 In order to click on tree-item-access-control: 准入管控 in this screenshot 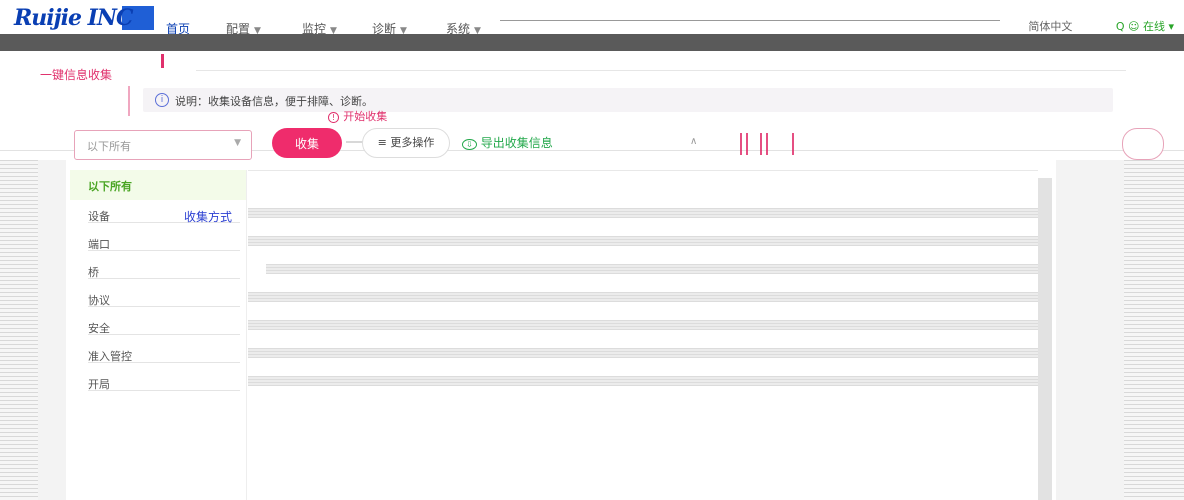, I will do `click(164, 355)`.